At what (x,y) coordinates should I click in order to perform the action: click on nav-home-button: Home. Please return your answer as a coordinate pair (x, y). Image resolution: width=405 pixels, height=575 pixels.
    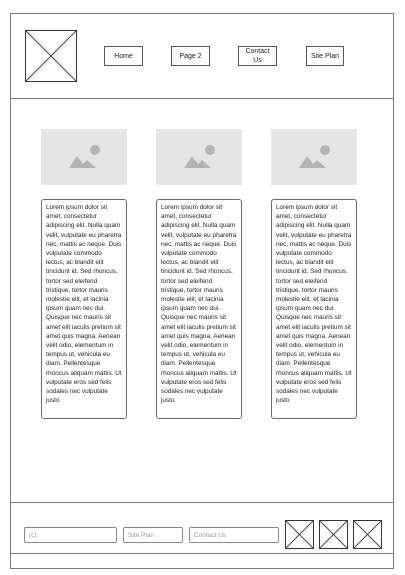
    Looking at the image, I should click on (123, 56).